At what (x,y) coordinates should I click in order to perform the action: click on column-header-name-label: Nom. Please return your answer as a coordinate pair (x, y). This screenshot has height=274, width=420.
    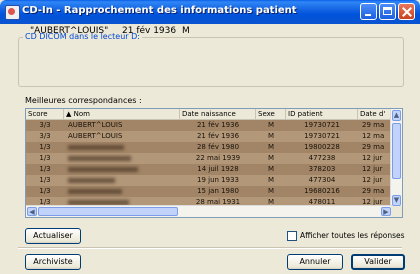
    Looking at the image, I should click on (81, 114).